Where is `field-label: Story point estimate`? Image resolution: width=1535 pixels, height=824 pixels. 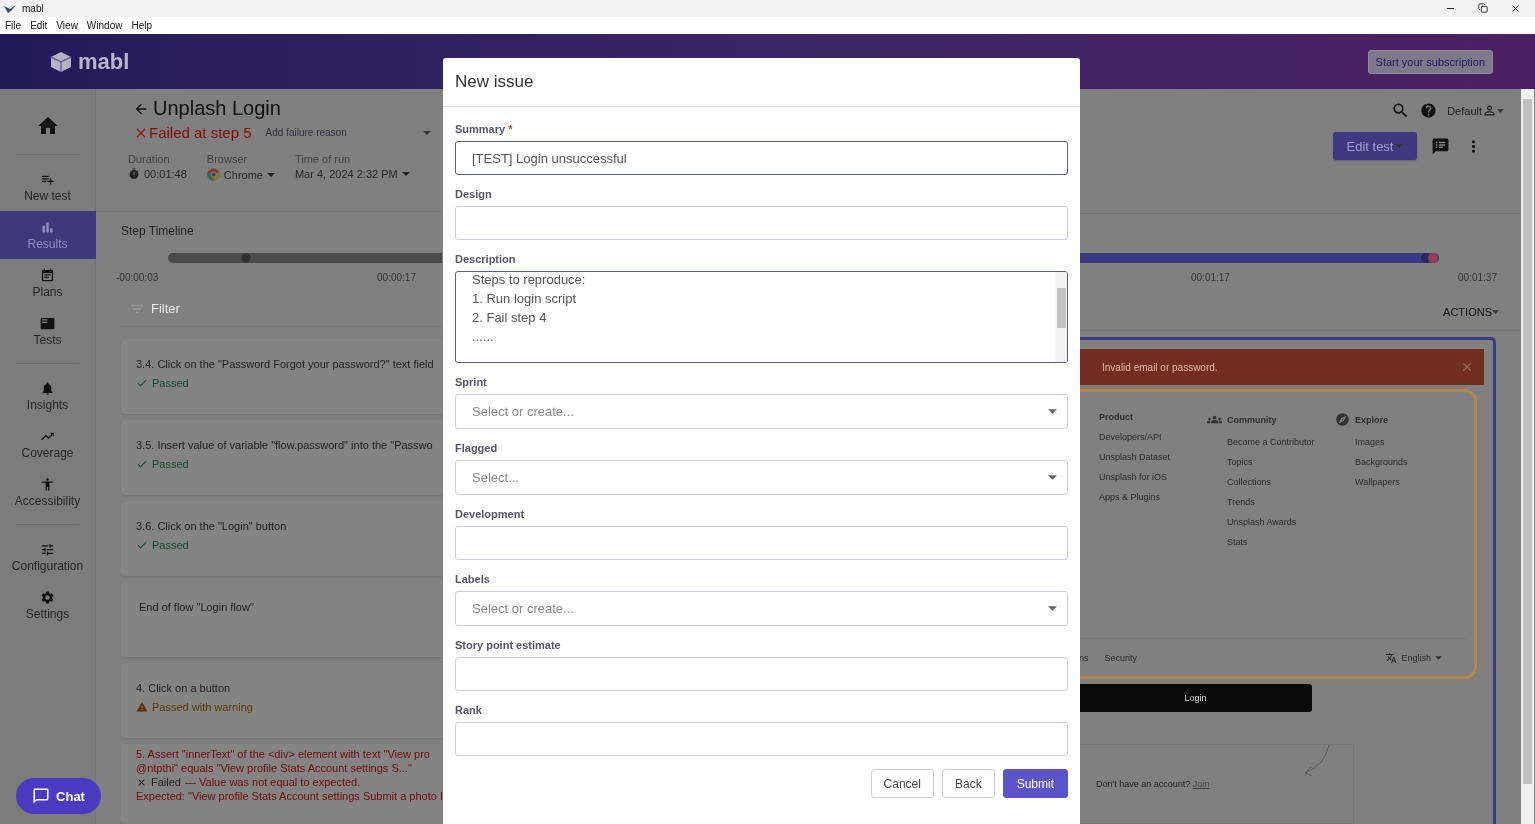
field-label: Story point estimate is located at coordinates (508, 645).